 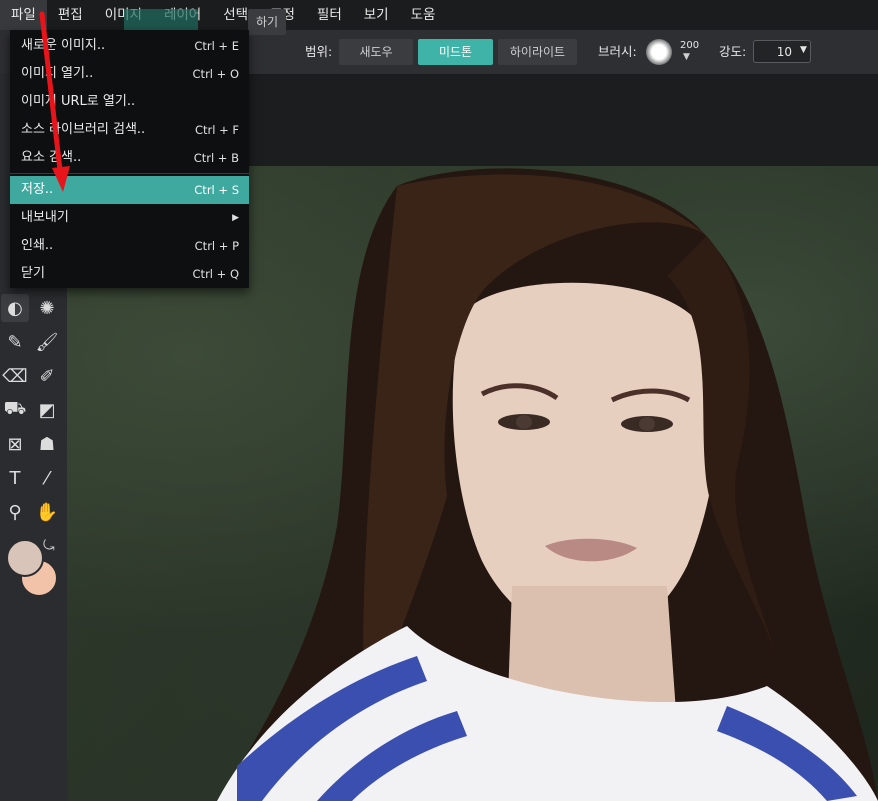 What do you see at coordinates (690, 45) in the screenshot?
I see `brush-size-value: 200` at bounding box center [690, 45].